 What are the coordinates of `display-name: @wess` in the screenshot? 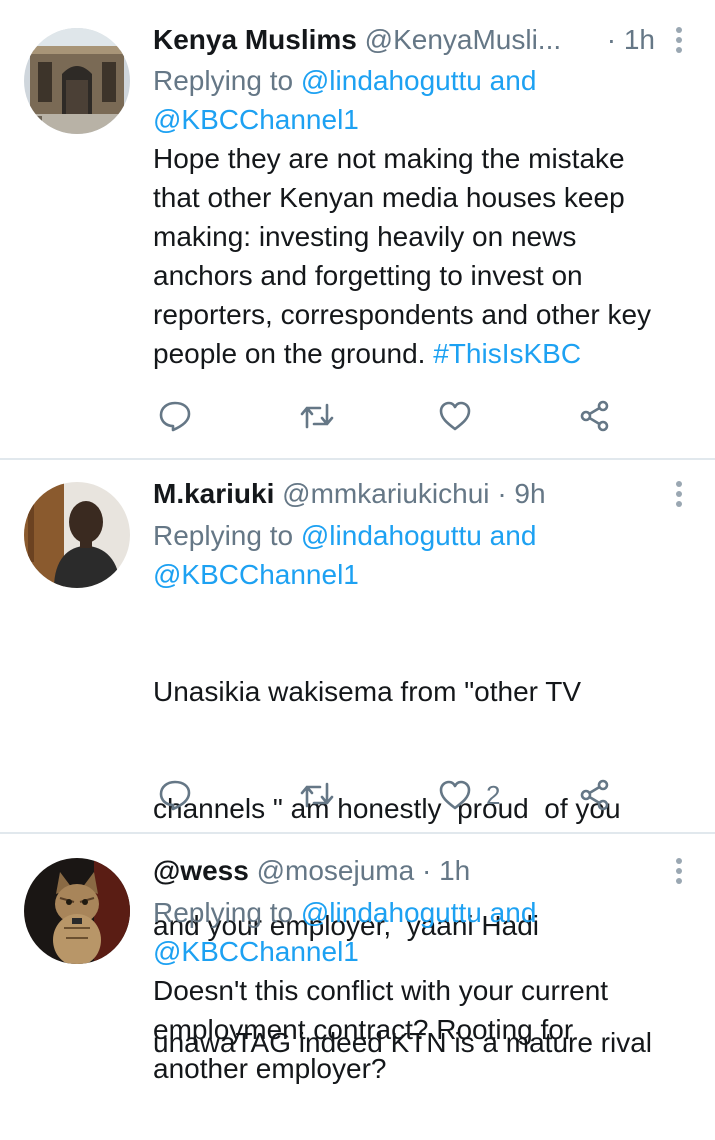 It's located at (201, 870).